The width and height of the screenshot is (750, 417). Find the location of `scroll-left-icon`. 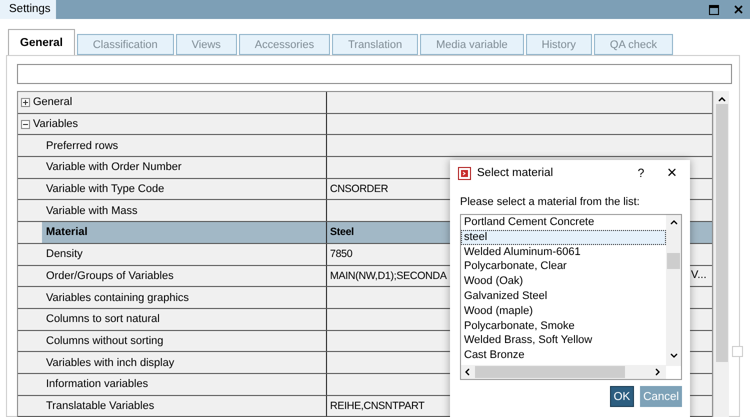

scroll-left-icon is located at coordinates (467, 372).